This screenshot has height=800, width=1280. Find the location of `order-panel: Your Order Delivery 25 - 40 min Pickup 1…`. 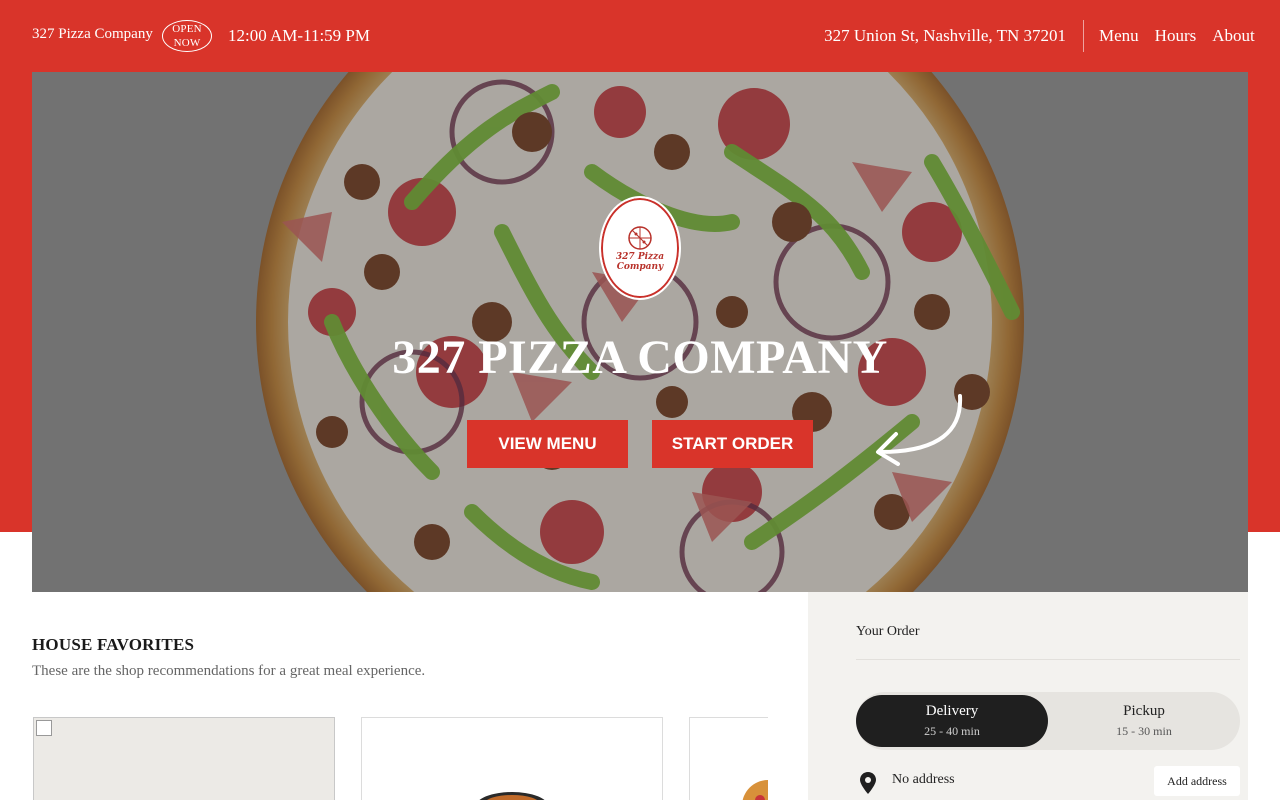

order-panel: Your Order Delivery 25 - 40 min Pickup 1… is located at coordinates (1028, 696).